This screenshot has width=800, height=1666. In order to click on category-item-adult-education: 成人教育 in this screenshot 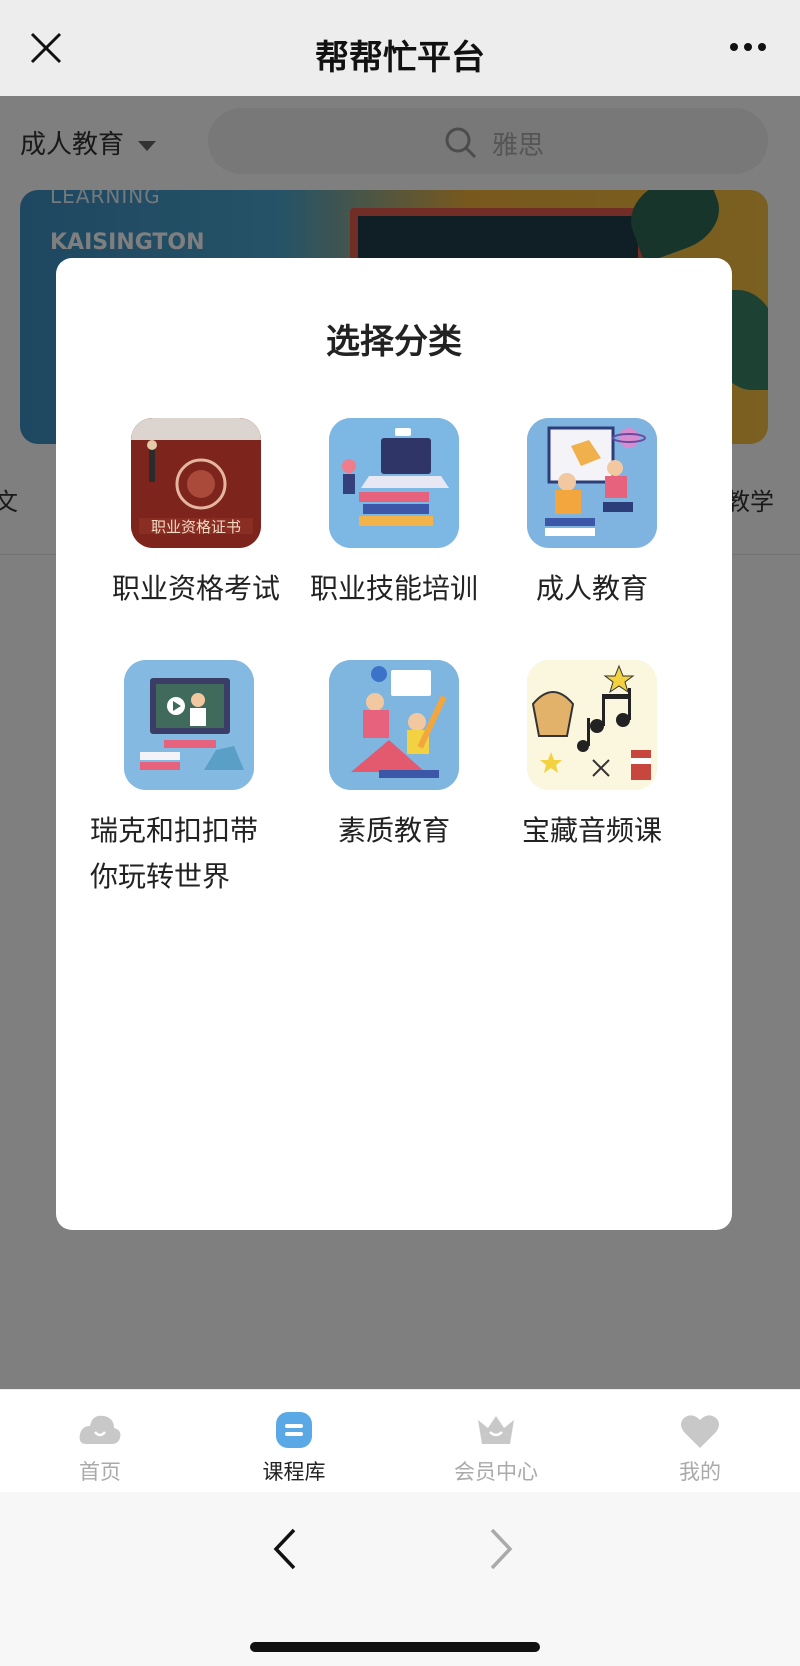, I will do `click(592, 515)`.